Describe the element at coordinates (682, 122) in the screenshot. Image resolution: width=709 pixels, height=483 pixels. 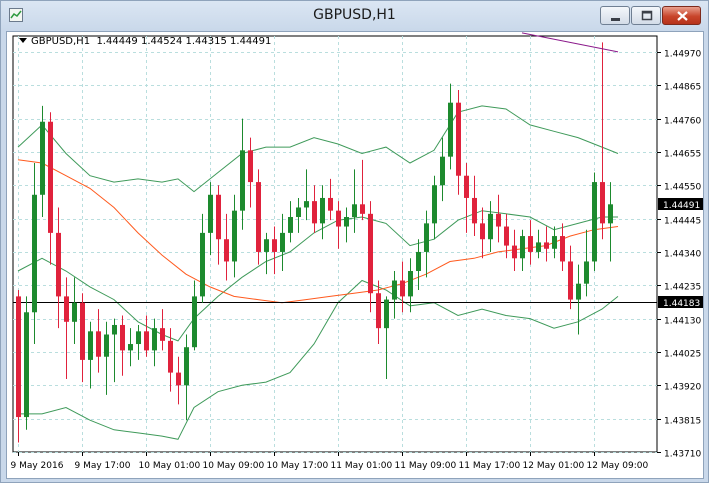
I see `y-tick-label: 1.44760` at that location.